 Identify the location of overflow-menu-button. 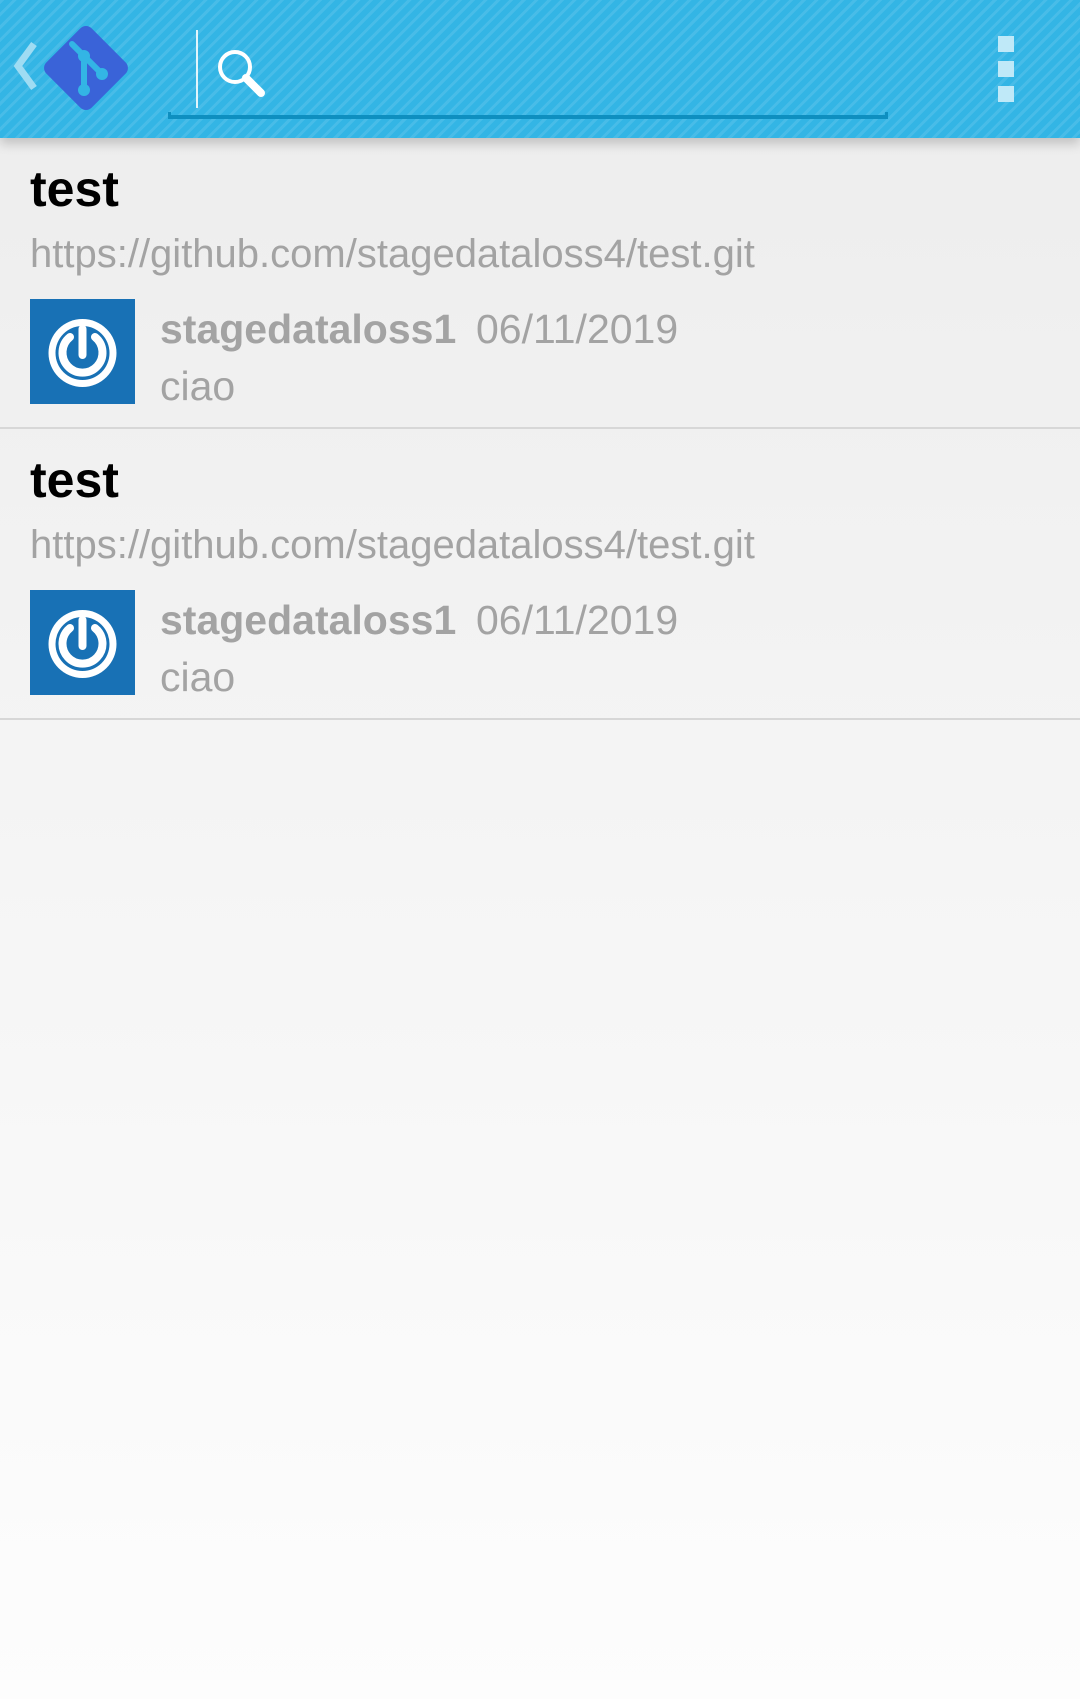
(1006, 69).